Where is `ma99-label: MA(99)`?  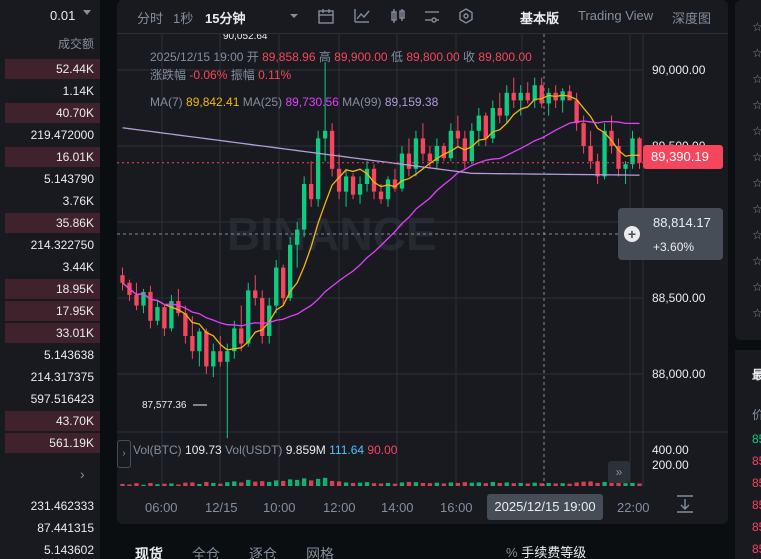
ma99-label: MA(99) is located at coordinates (362, 102).